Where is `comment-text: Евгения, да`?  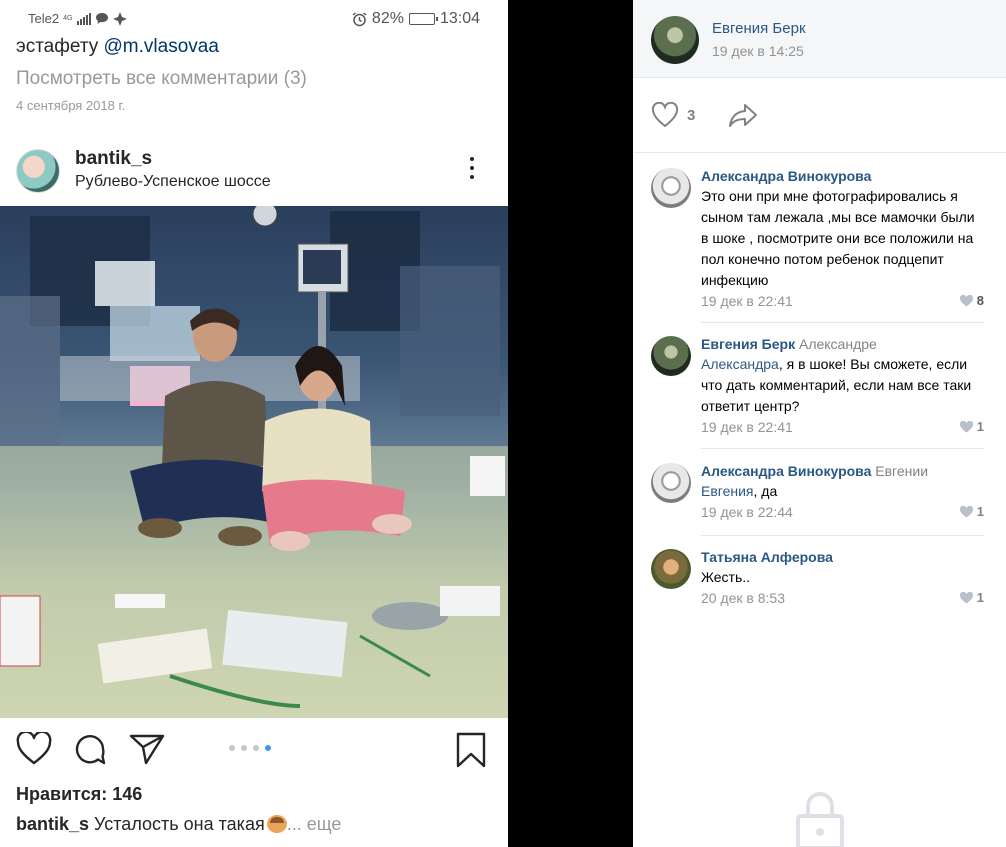 comment-text: Евгения, да is located at coordinates (739, 491).